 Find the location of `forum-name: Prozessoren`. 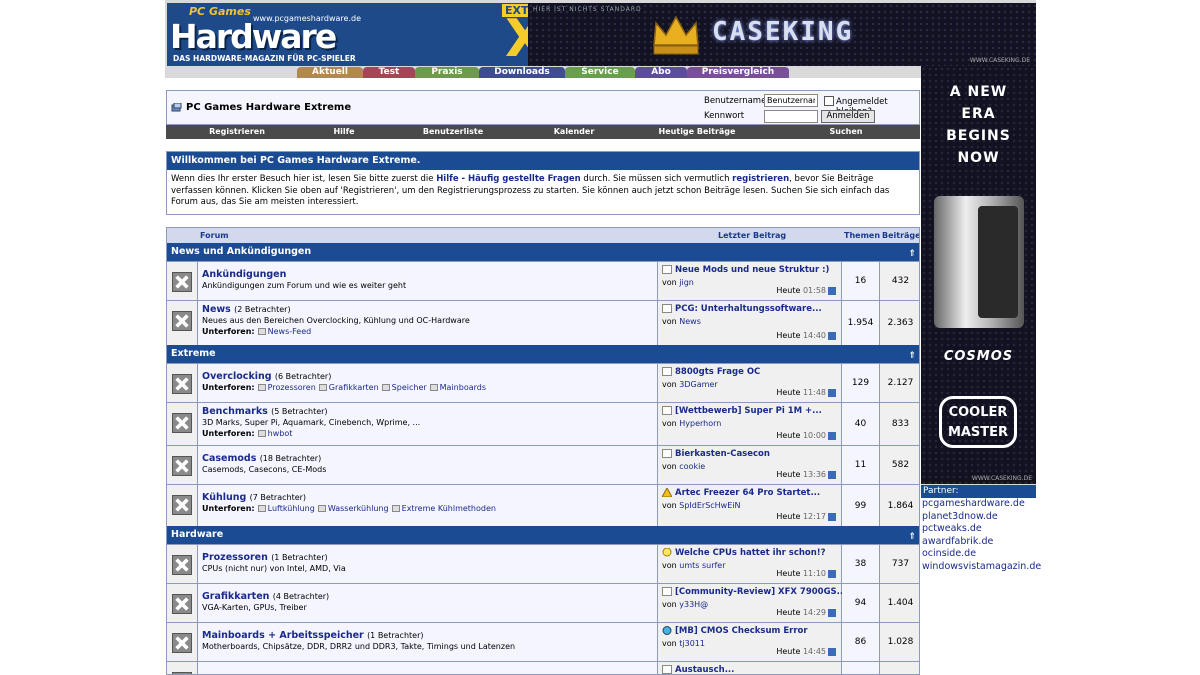

forum-name: Prozessoren is located at coordinates (235, 557).